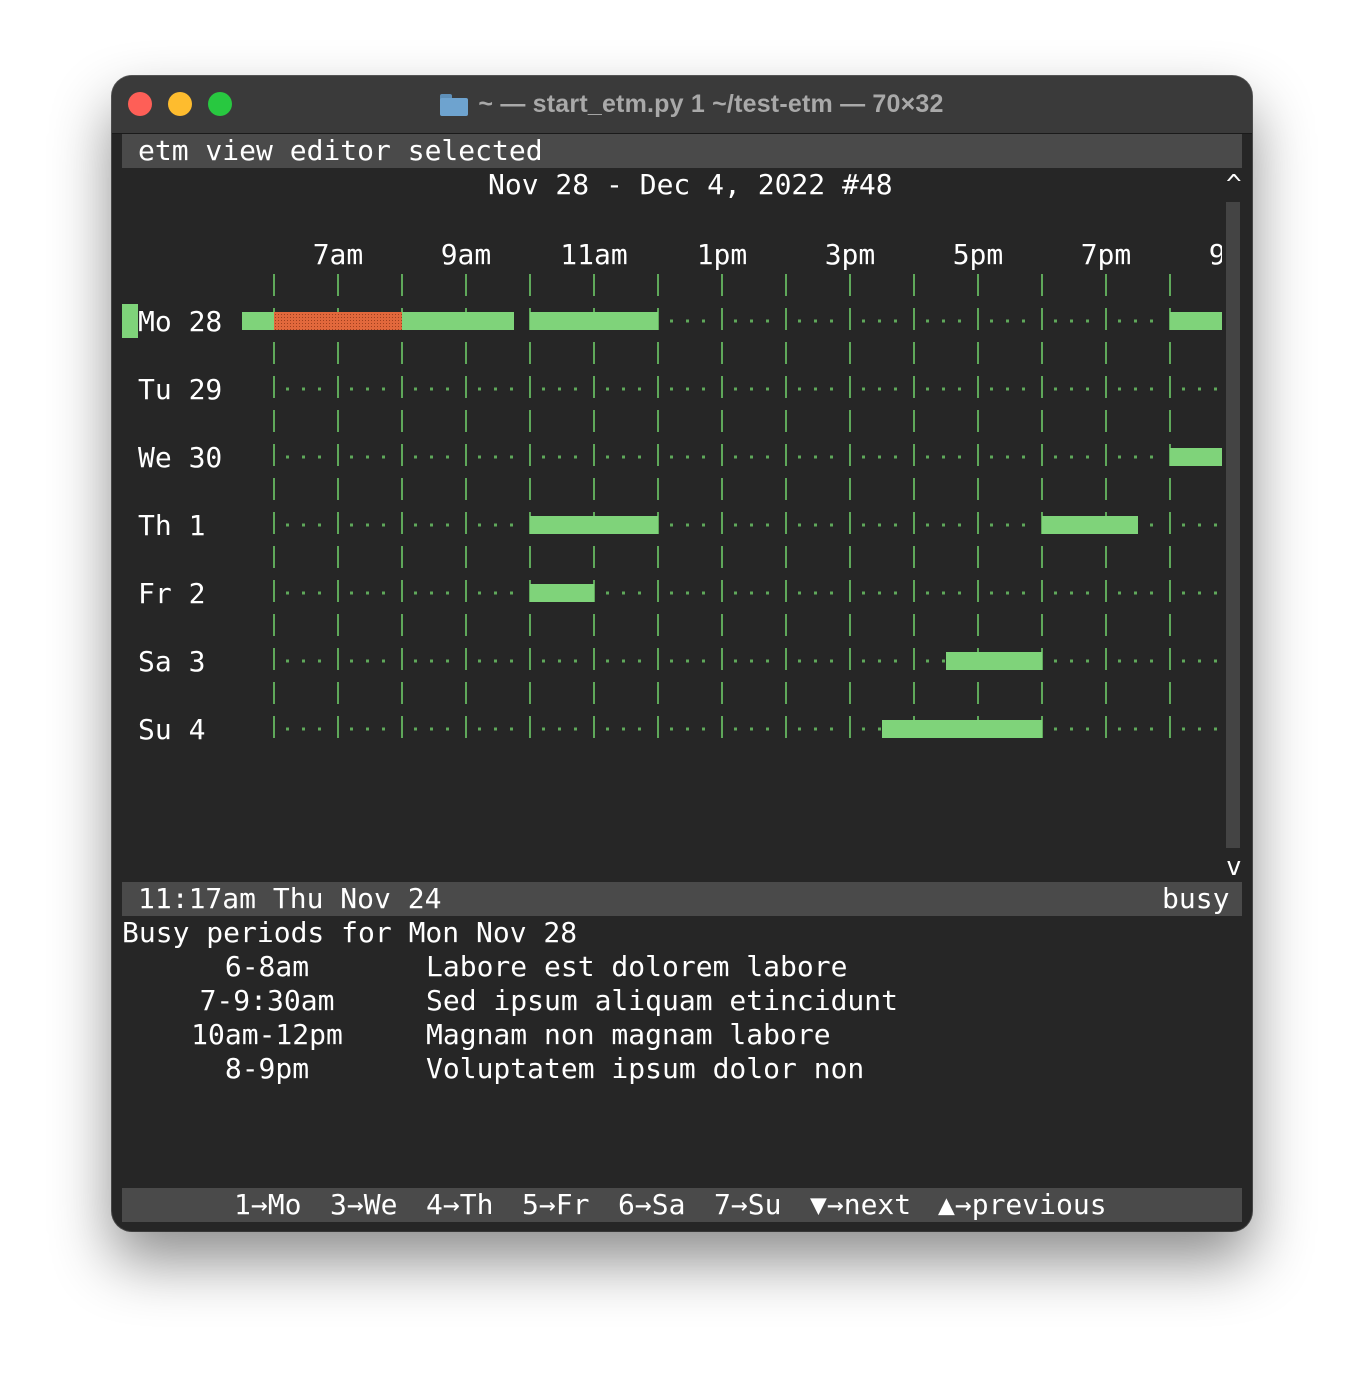 The width and height of the screenshot is (1364, 1380). What do you see at coordinates (711, 104) in the screenshot?
I see `window-title: ~ — start_etm.py 1 ~/test-etm — 70×32` at bounding box center [711, 104].